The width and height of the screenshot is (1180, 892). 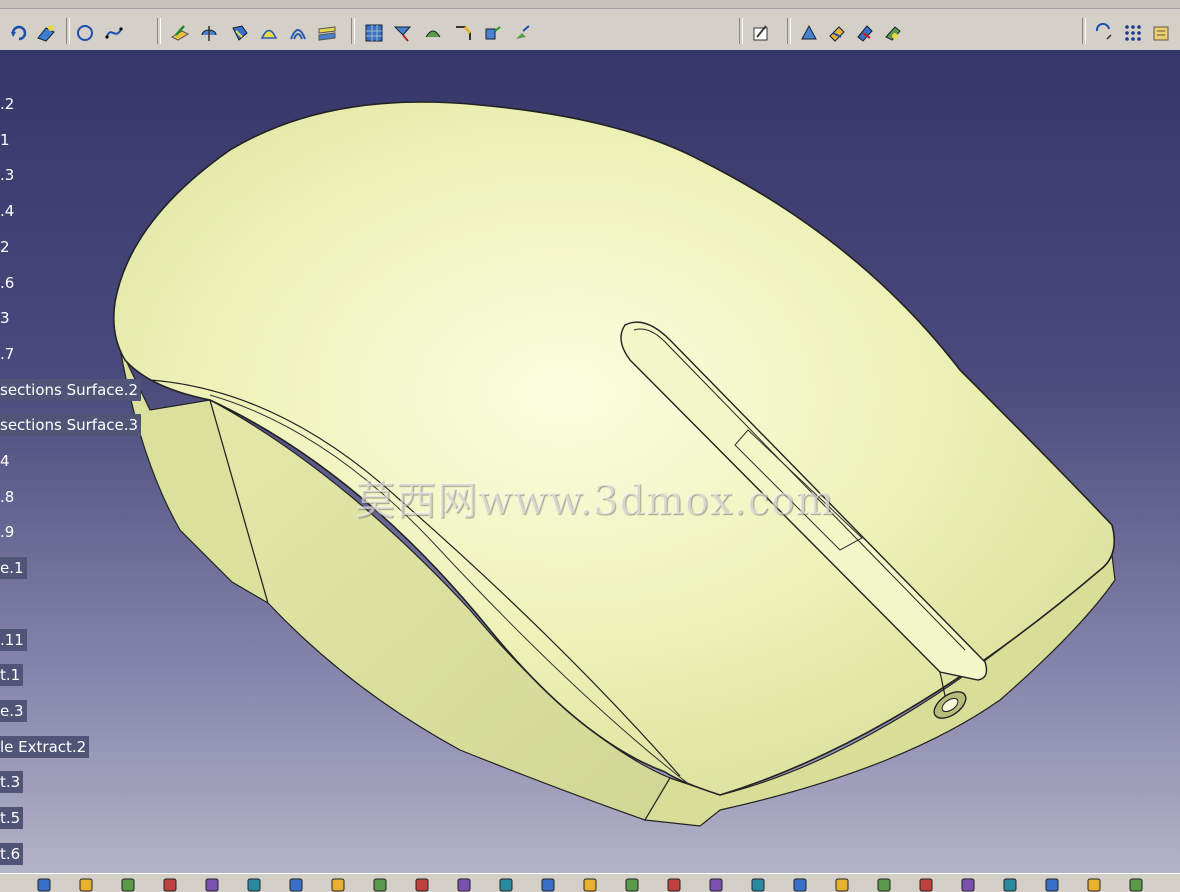 What do you see at coordinates (8, 497) in the screenshot?
I see `tree-node: .8` at bounding box center [8, 497].